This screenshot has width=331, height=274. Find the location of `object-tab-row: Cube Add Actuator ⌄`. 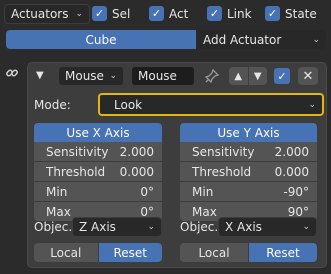

object-tab-row: Cube Add Actuator ⌄ is located at coordinates (166, 39).